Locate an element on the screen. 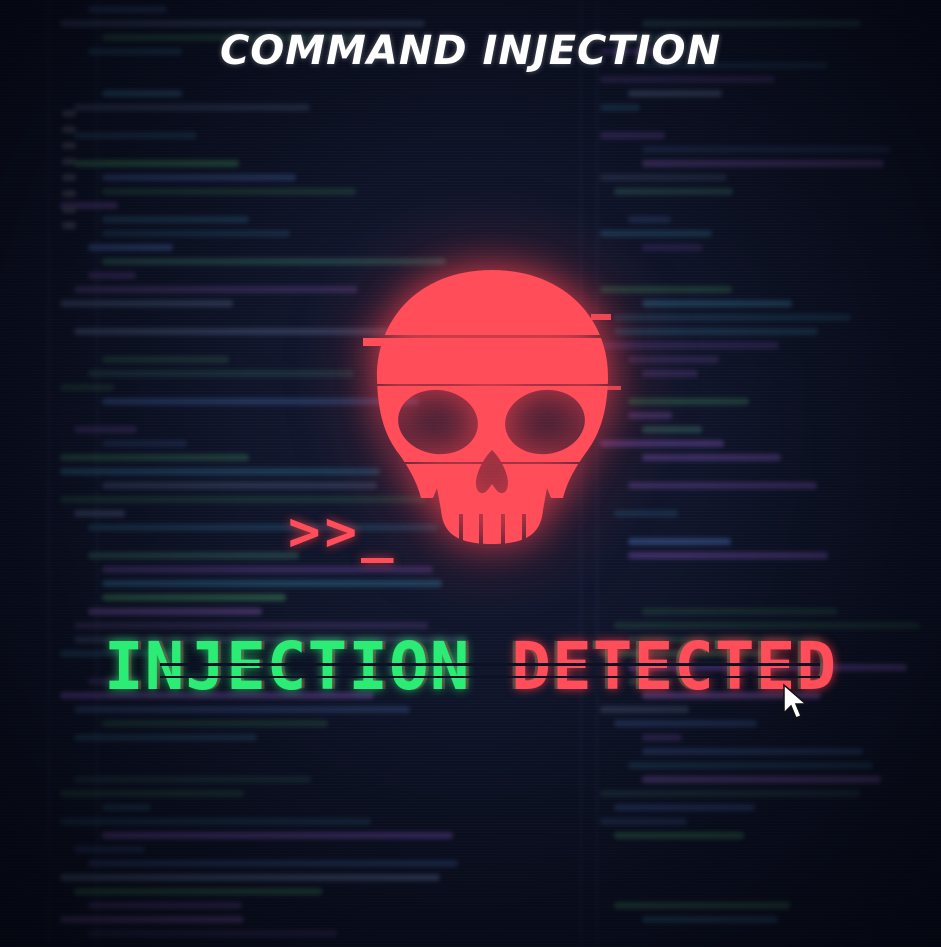 This screenshot has width=941, height=947. headline-word-injection: INJECTION is located at coordinates (287, 666).